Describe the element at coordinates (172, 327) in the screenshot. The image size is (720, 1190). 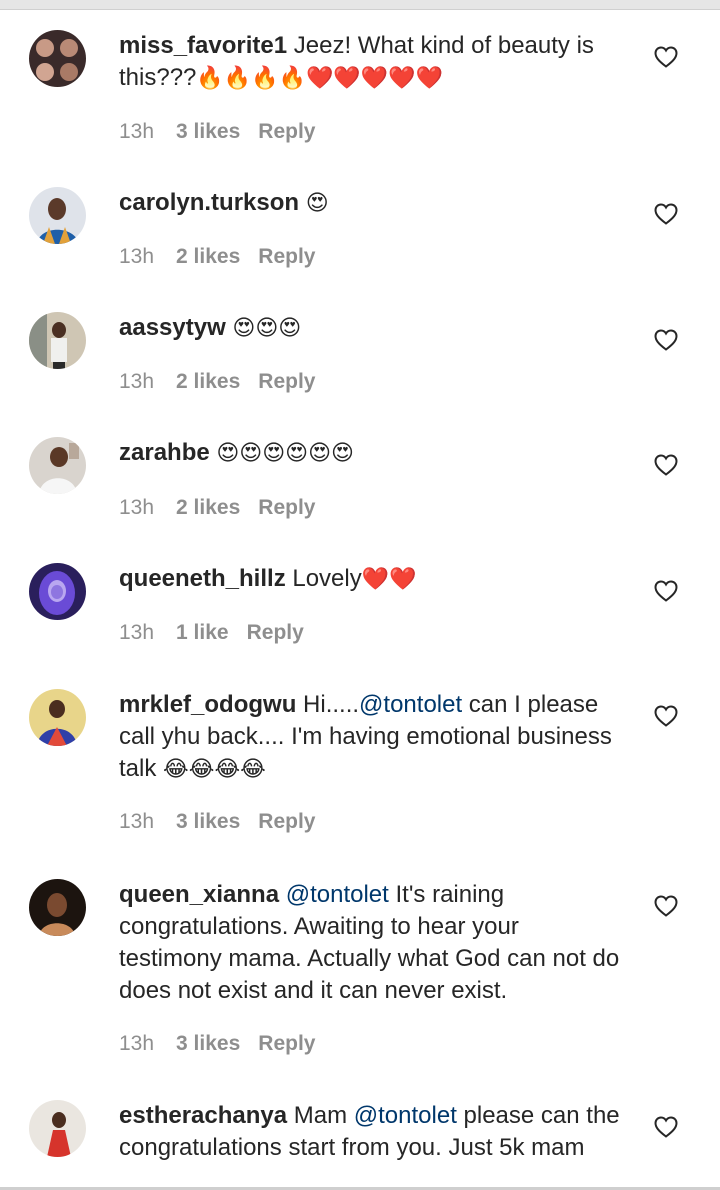
I see `comment-username: aassytyw` at that location.